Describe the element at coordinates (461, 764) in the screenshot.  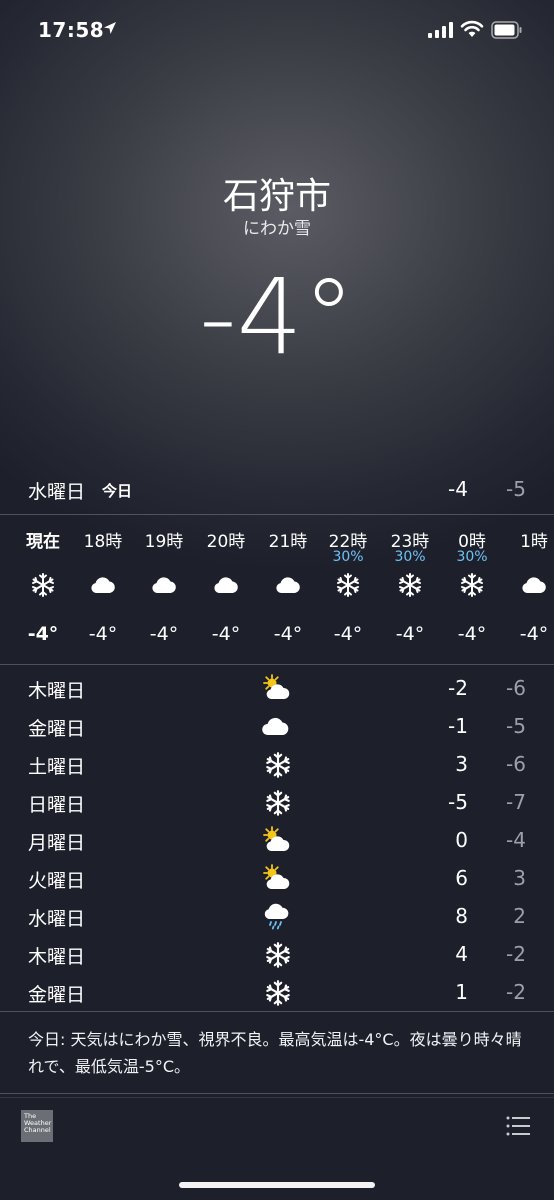
I see `day-high: 3` at that location.